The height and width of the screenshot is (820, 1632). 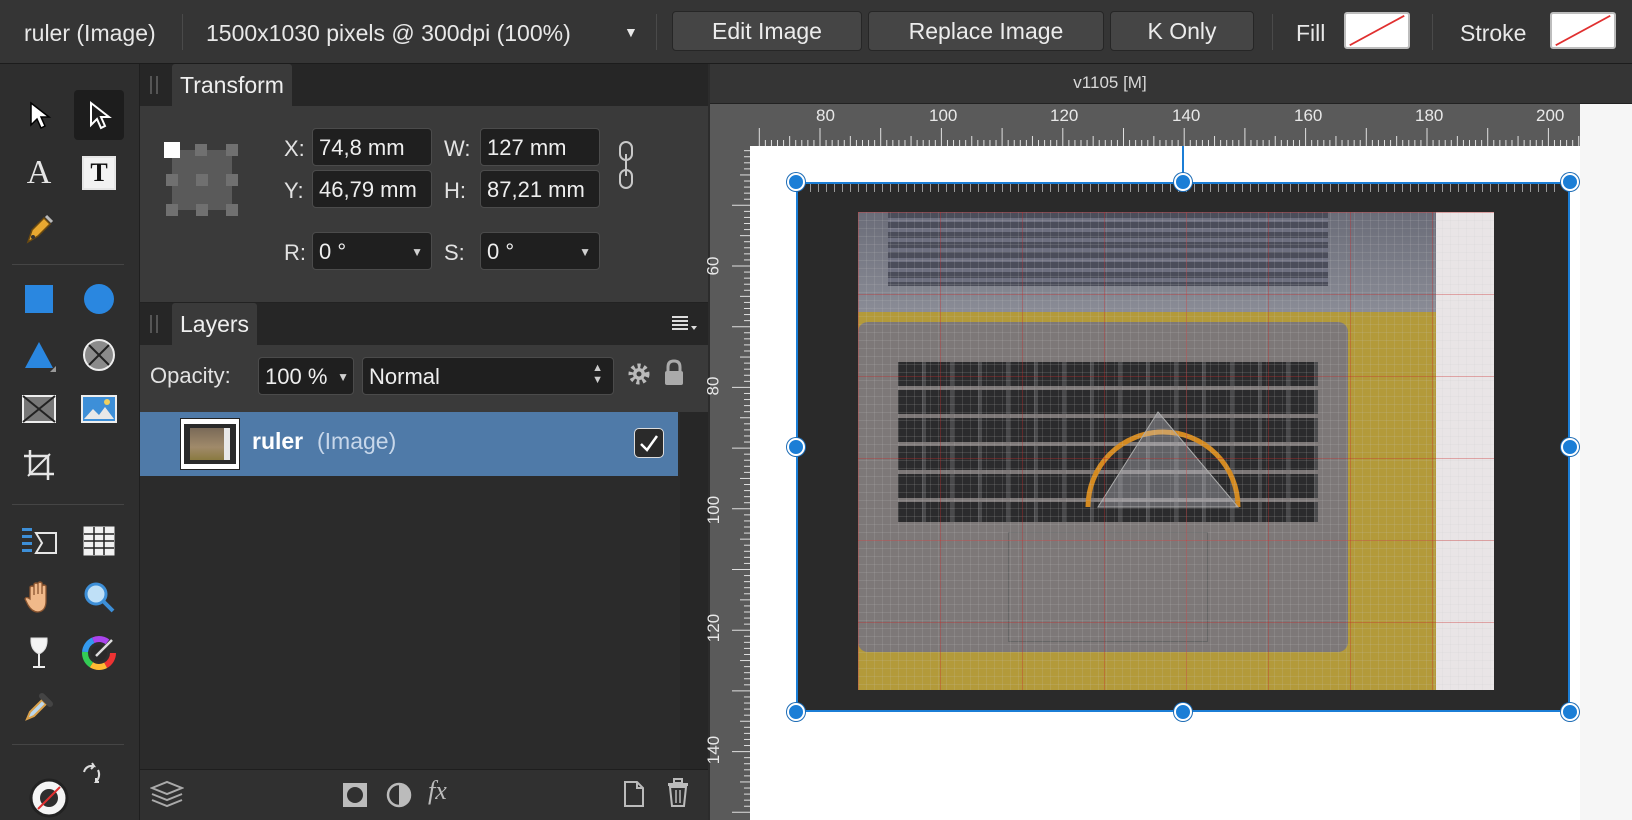 What do you see at coordinates (767, 31) in the screenshot?
I see `edit-image-button: Edit Image` at bounding box center [767, 31].